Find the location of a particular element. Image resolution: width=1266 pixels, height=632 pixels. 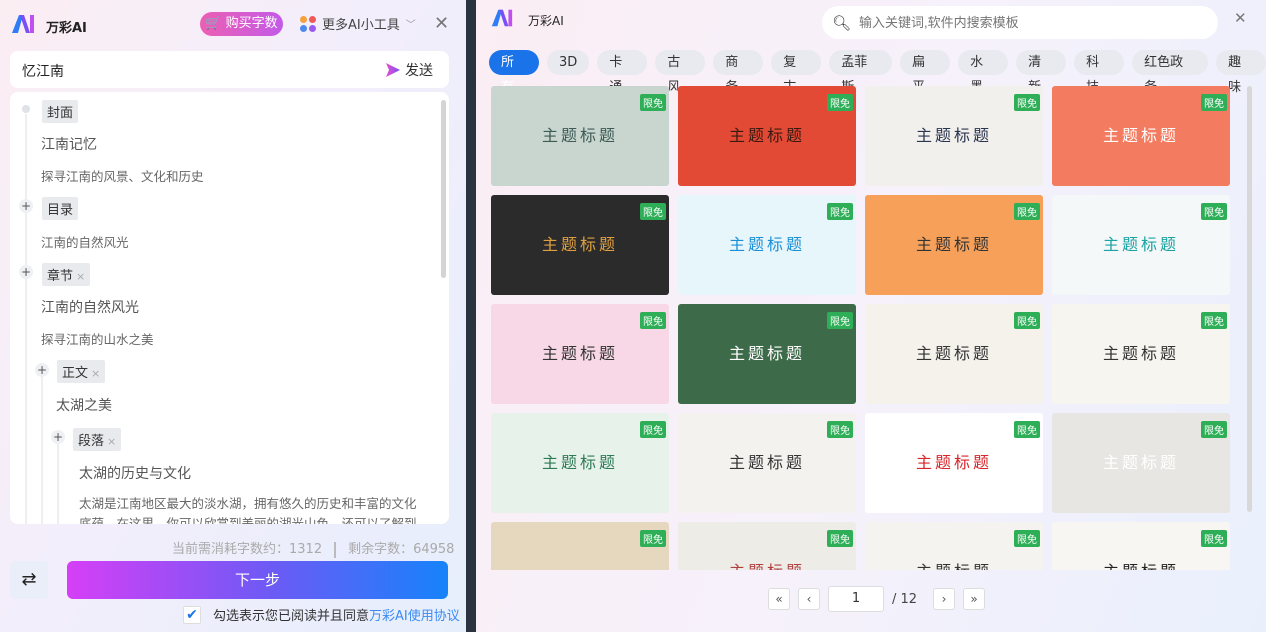

category-tab: 科技 is located at coordinates (1099, 72).